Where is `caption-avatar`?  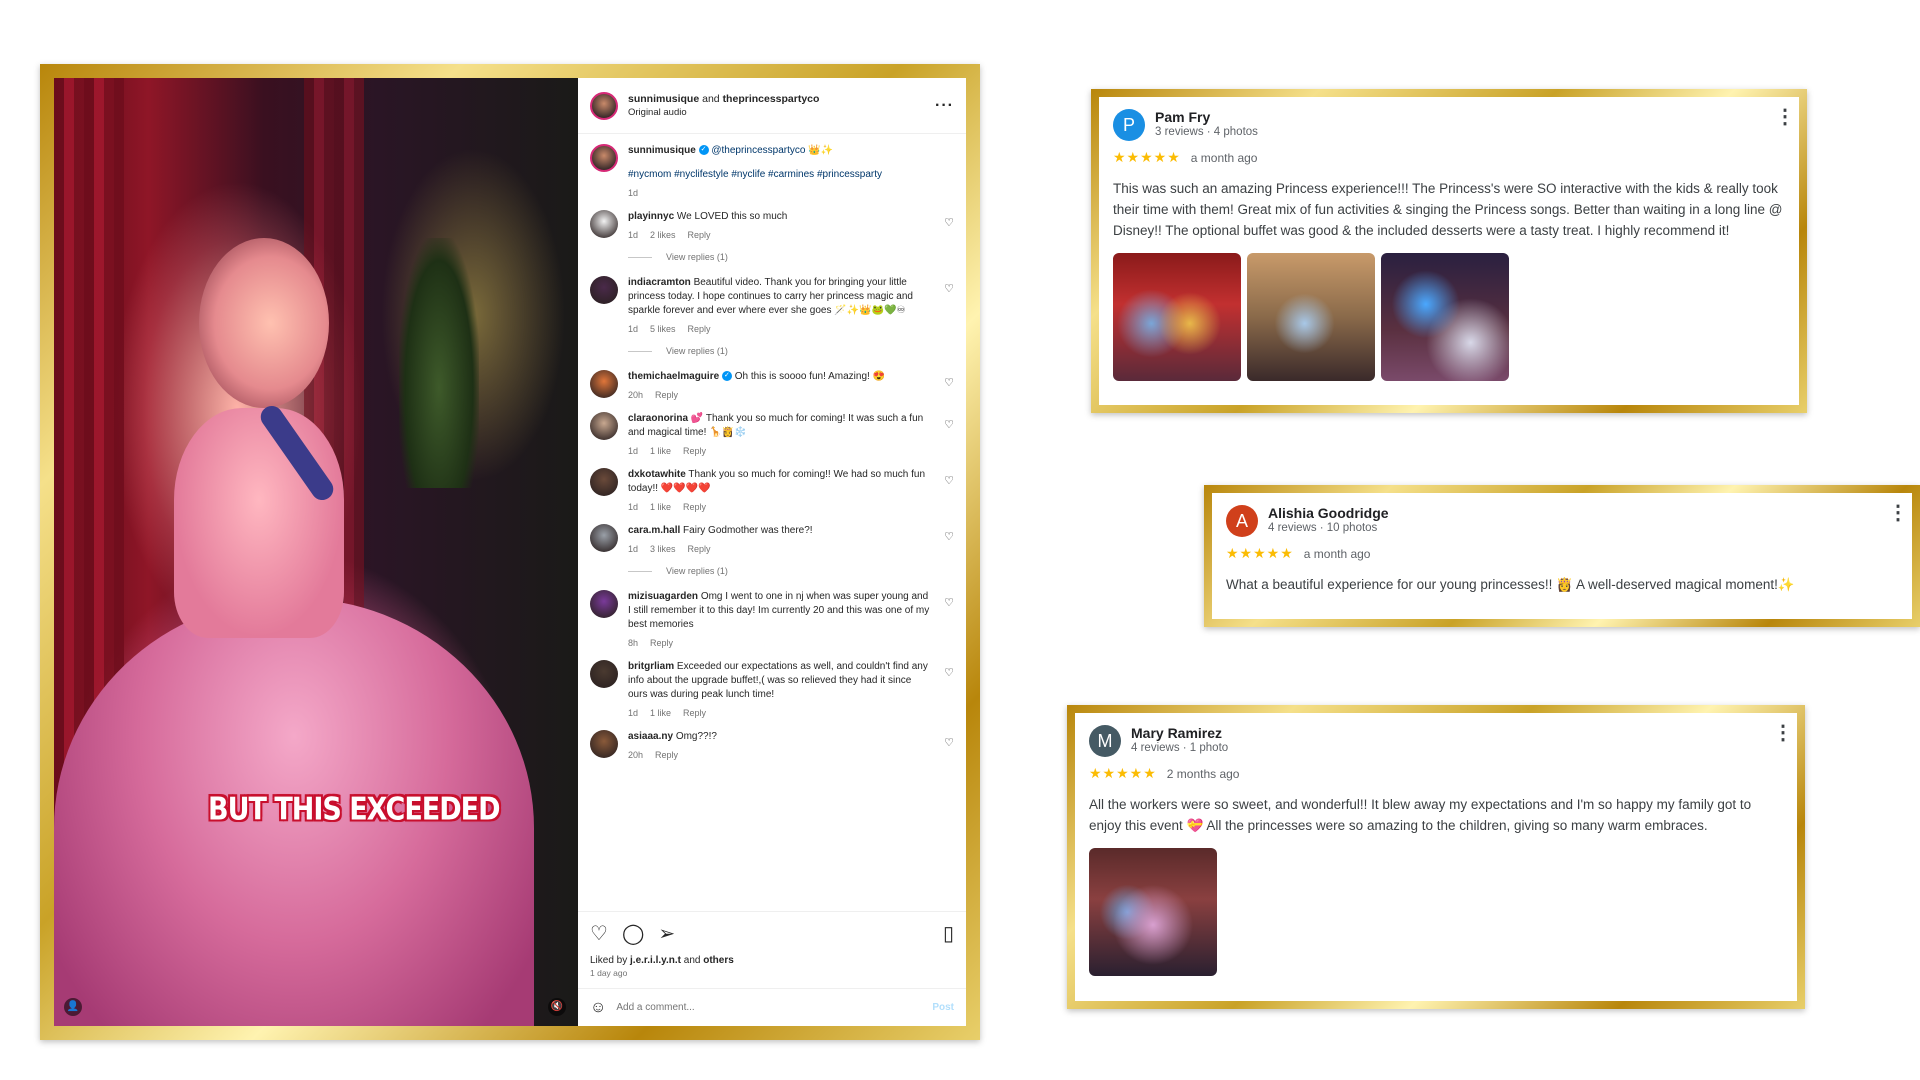
caption-avatar is located at coordinates (604, 158).